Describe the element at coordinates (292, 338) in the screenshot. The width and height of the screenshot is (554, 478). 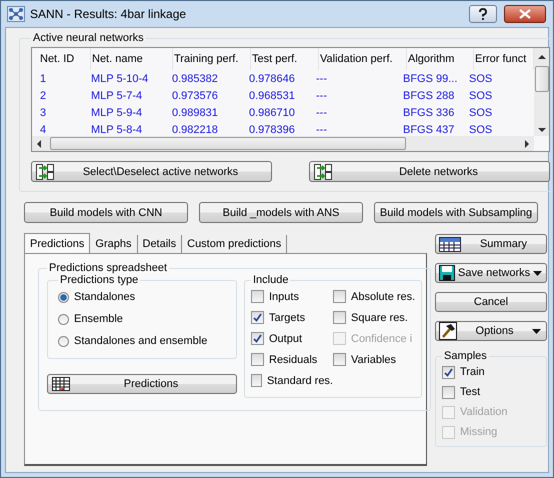
I see `checkbox-option: Output` at that location.